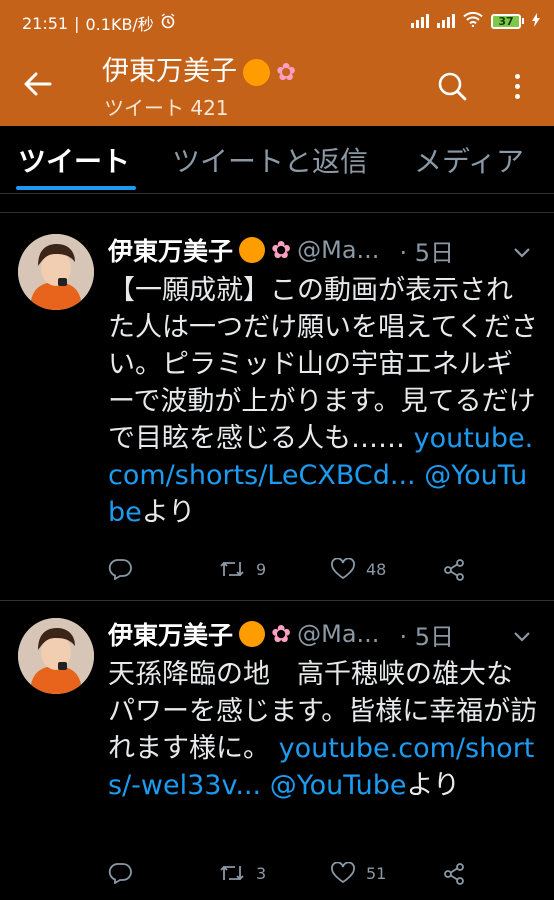 Image resolution: width=554 pixels, height=900 pixels. I want to click on active-tab-indicator, so click(76, 188).